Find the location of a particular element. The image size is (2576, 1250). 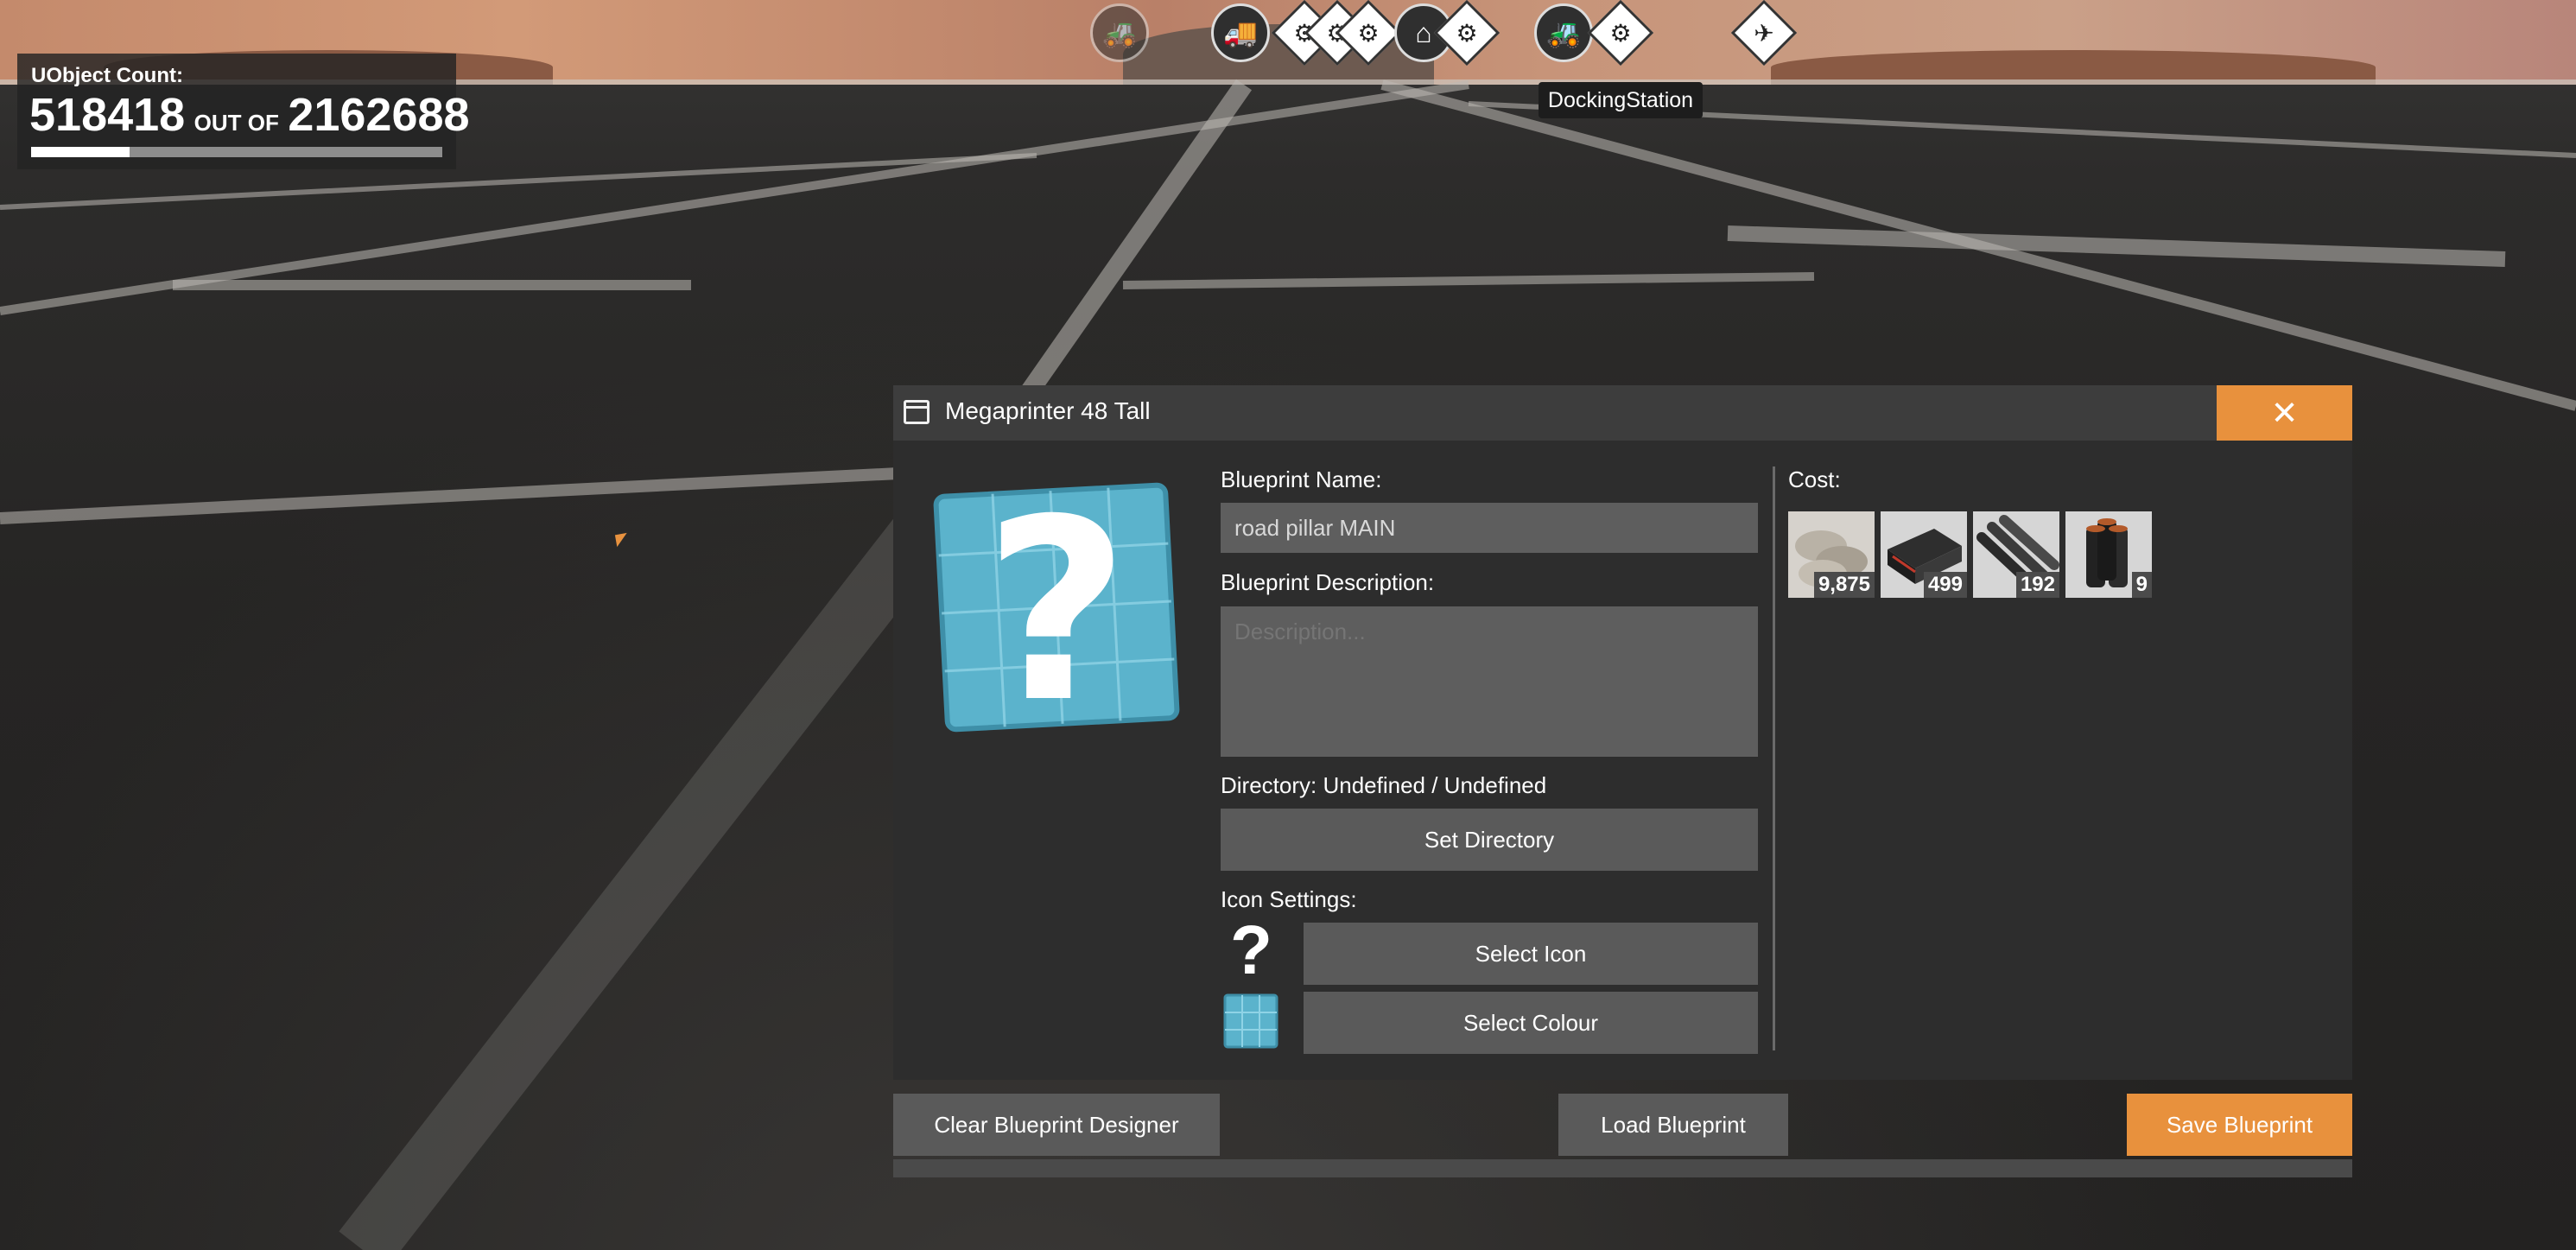

truck-icon: 🚚 is located at coordinates (1240, 32).